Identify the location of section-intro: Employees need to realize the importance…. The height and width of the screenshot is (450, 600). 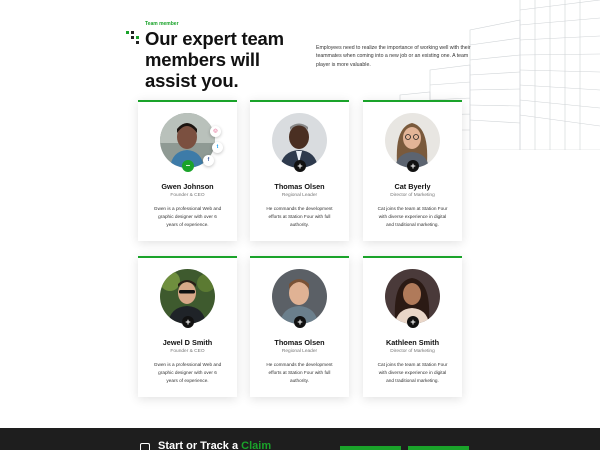
(393, 56).